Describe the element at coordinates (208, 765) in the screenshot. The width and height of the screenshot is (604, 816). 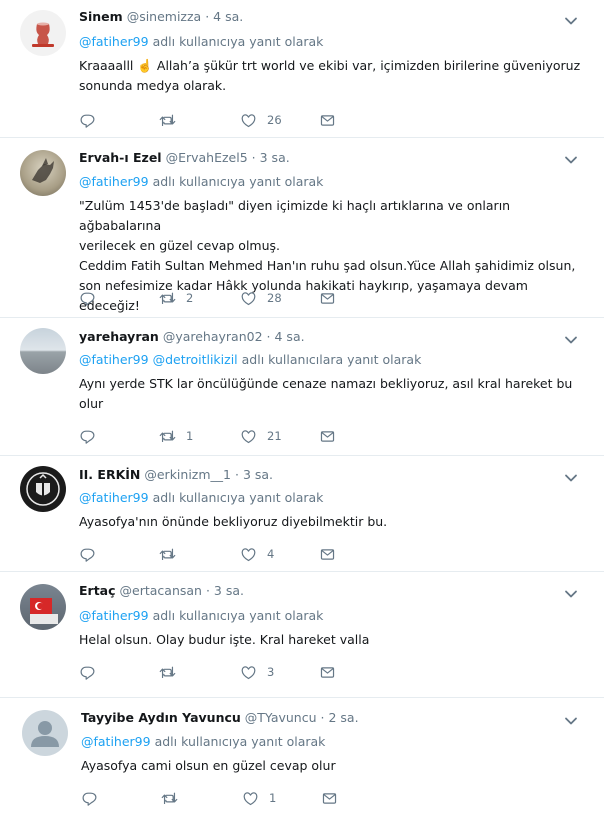
I see `tweet-text-line: Ayasofya cami olsun en güzel cevap olur` at that location.